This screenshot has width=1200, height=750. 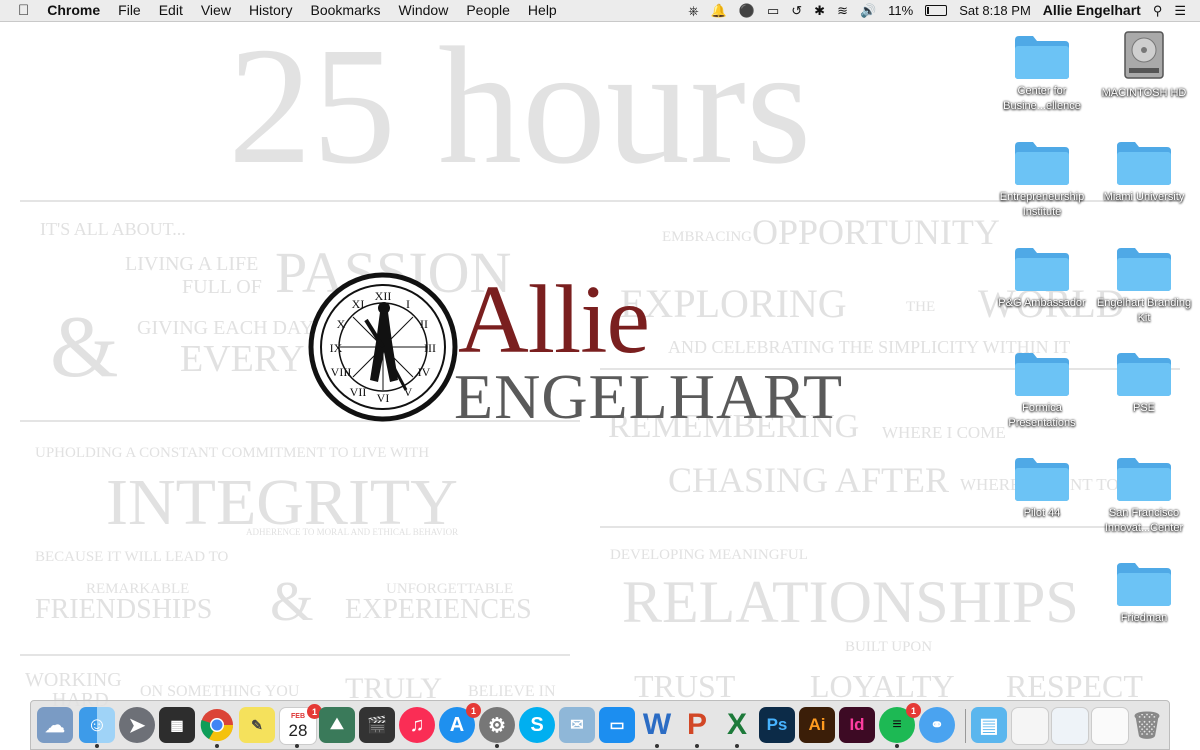 I want to click on final-cut-icon: 🎬, so click(x=377, y=725).